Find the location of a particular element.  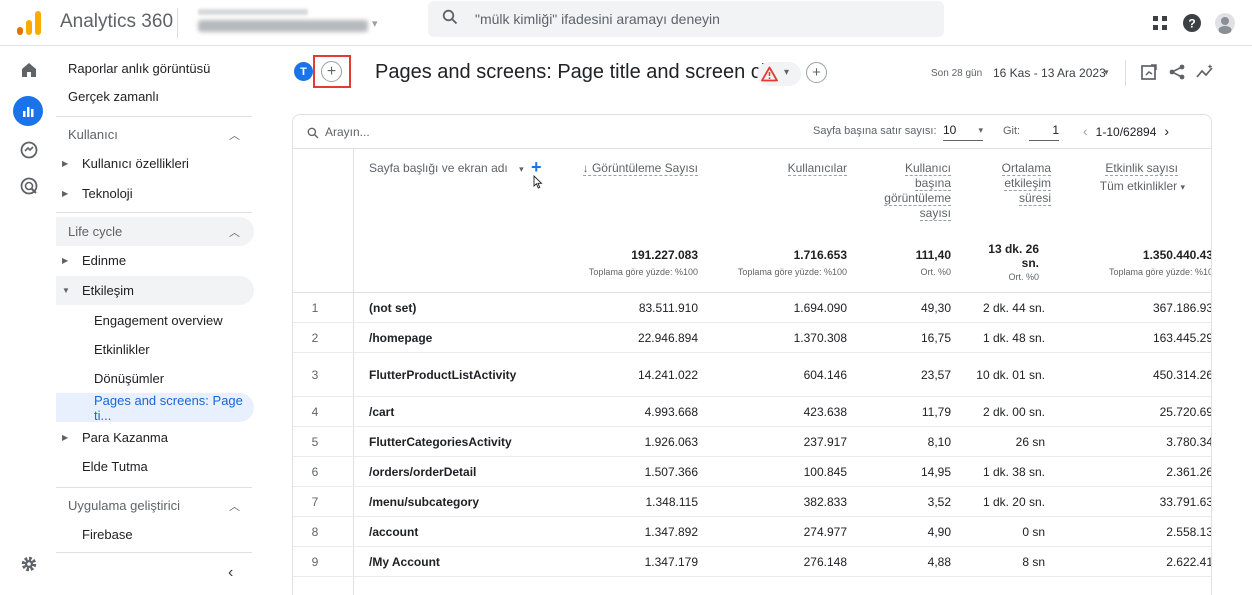

nav-item-reports-snapshot: Raporlar anlık görüntüsü is located at coordinates (155, 68).